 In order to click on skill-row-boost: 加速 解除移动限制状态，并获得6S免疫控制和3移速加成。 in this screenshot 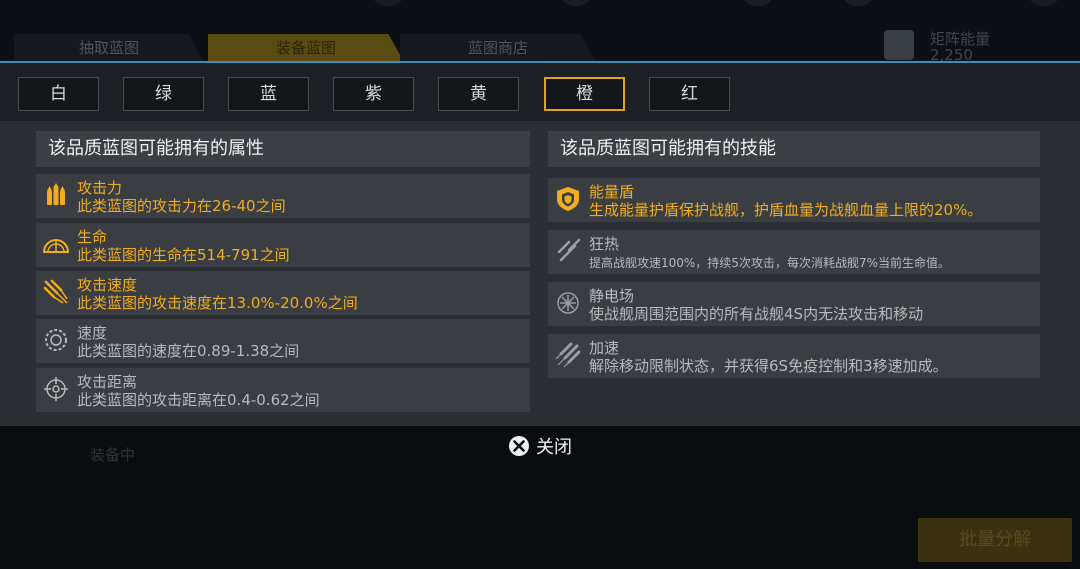, I will do `click(794, 356)`.